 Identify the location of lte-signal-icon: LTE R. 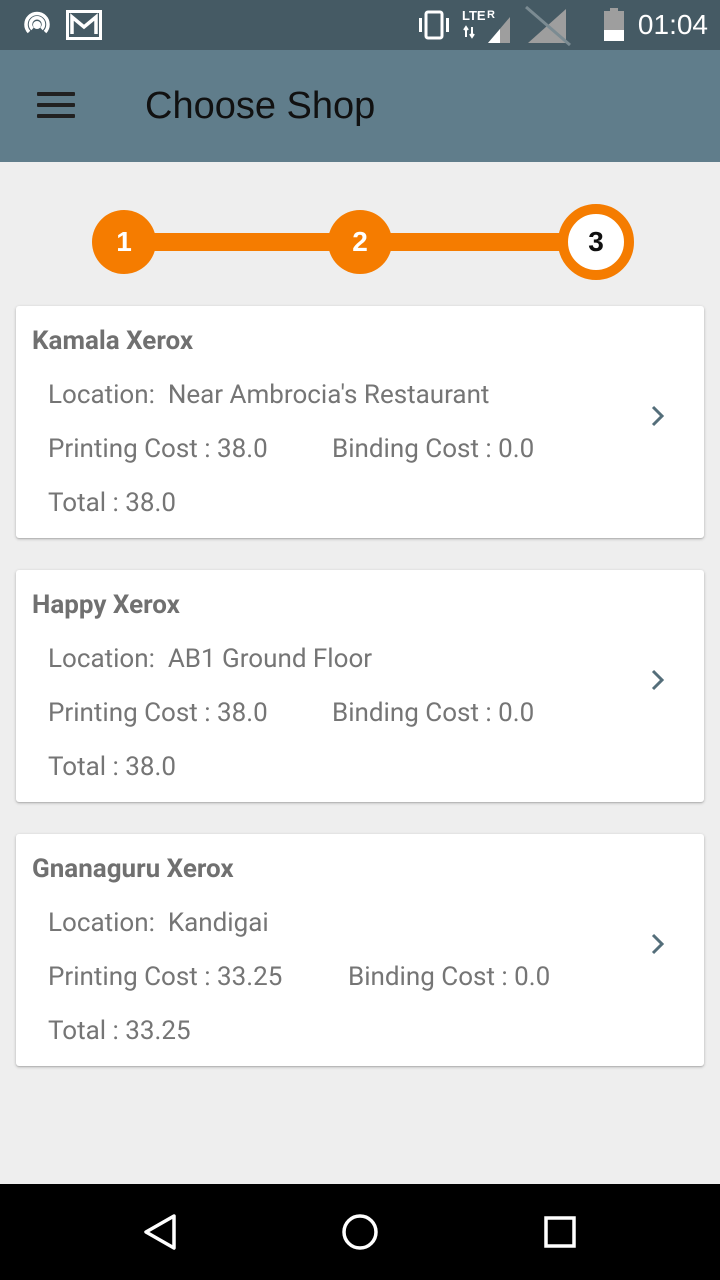
(488, 25).